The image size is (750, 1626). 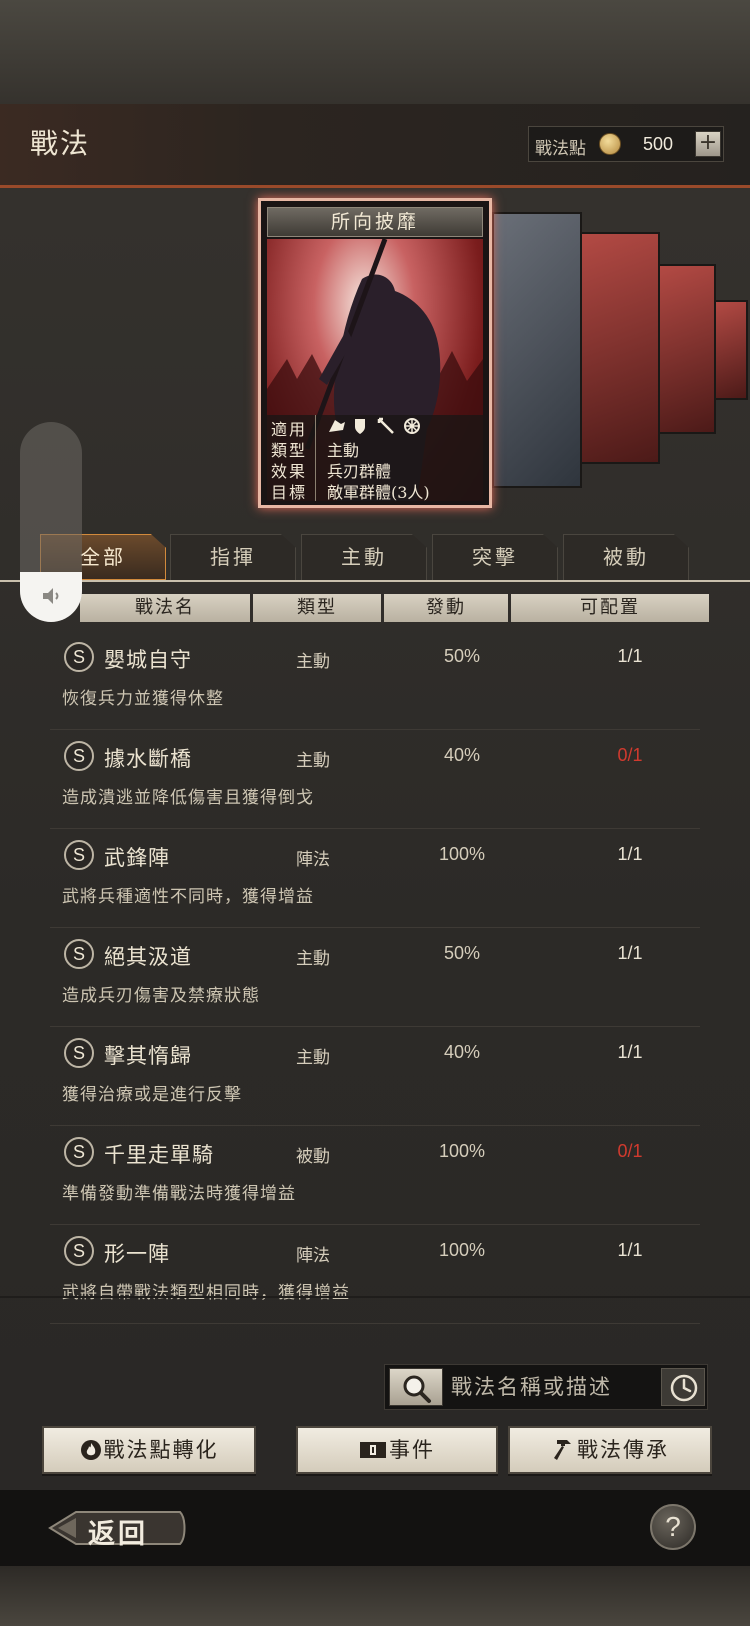 I want to click on clock-icon, so click(x=684, y=1388).